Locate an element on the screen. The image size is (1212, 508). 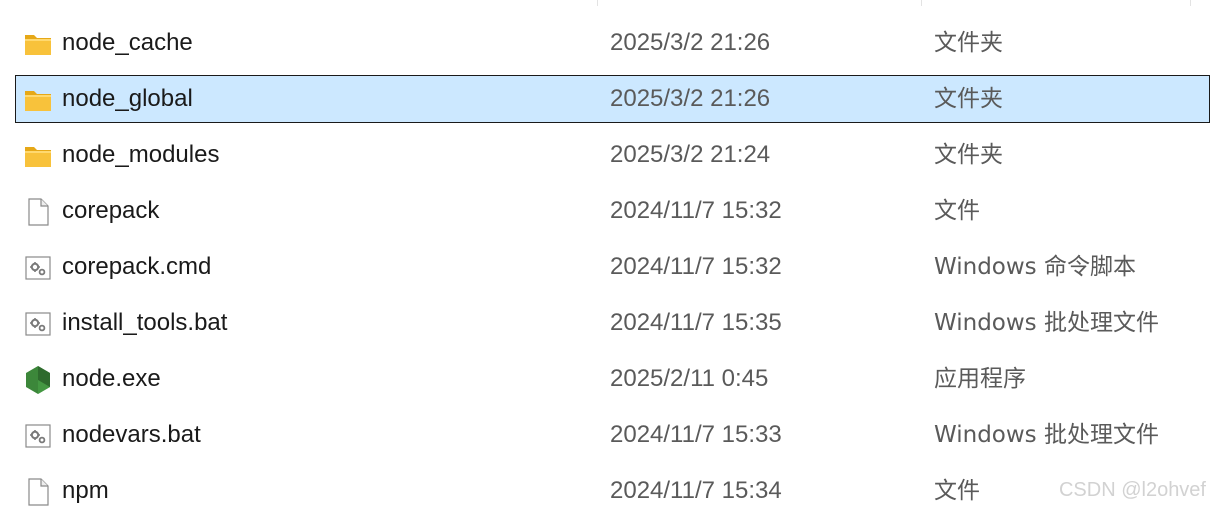
file-name: install_tools.bat is located at coordinates (145, 322).